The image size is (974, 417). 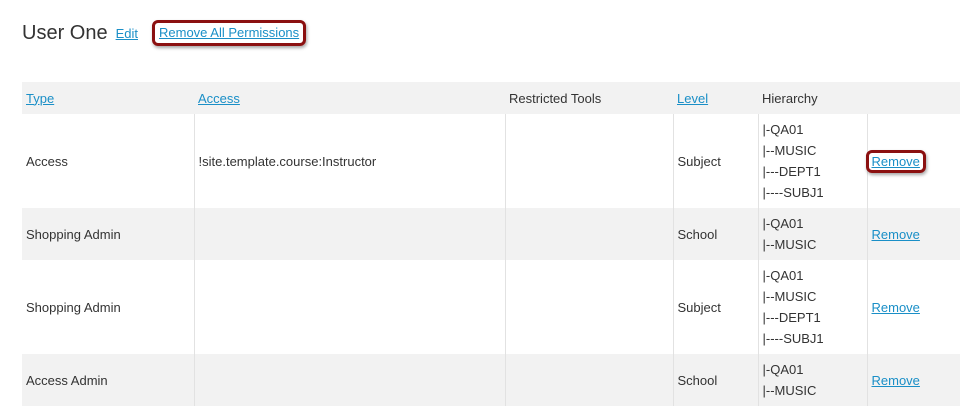 I want to click on user-header: User One Edit Remove All Permissions, so click(x=164, y=33).